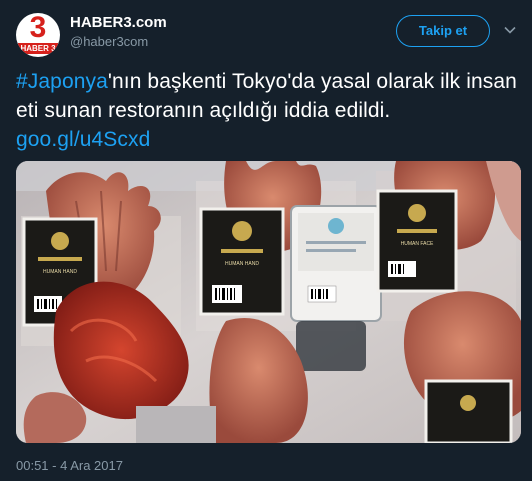 The image size is (532, 481). I want to click on avatar: 3 HABER 3, so click(38, 35).